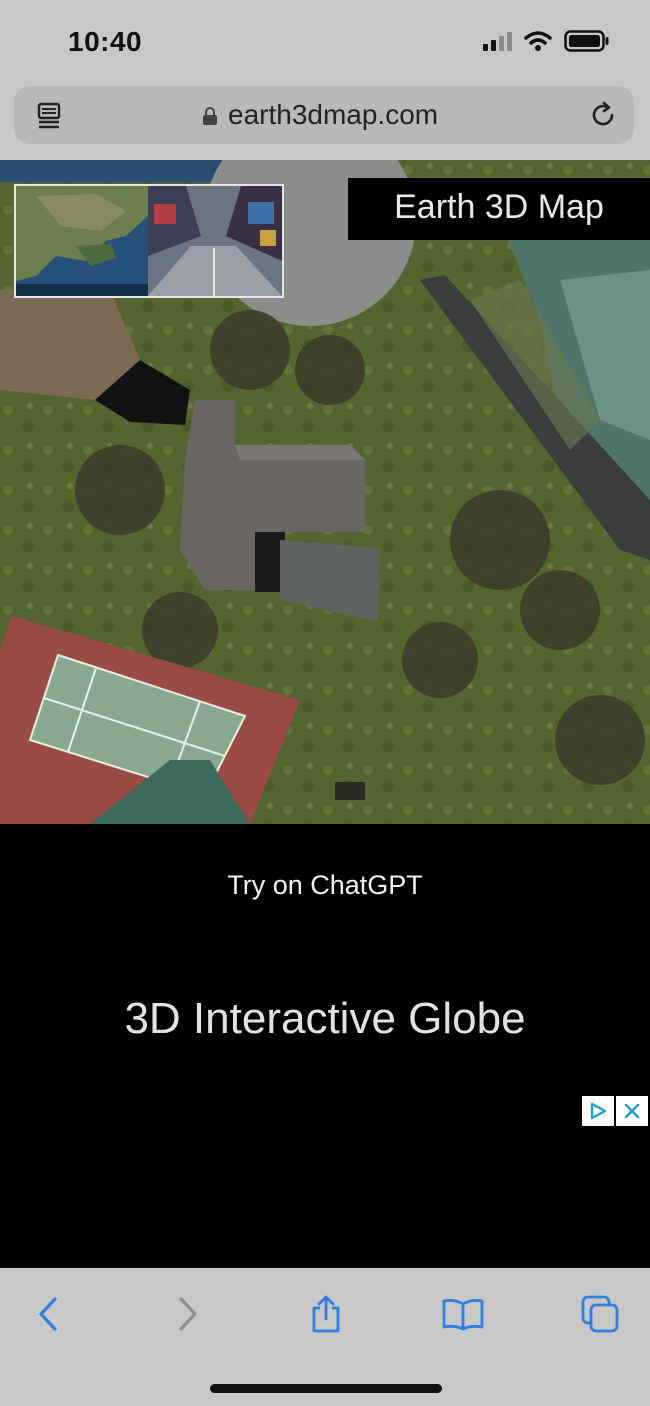 This screenshot has height=1406, width=650. I want to click on brand-header: Earth 3D Map, so click(499, 209).